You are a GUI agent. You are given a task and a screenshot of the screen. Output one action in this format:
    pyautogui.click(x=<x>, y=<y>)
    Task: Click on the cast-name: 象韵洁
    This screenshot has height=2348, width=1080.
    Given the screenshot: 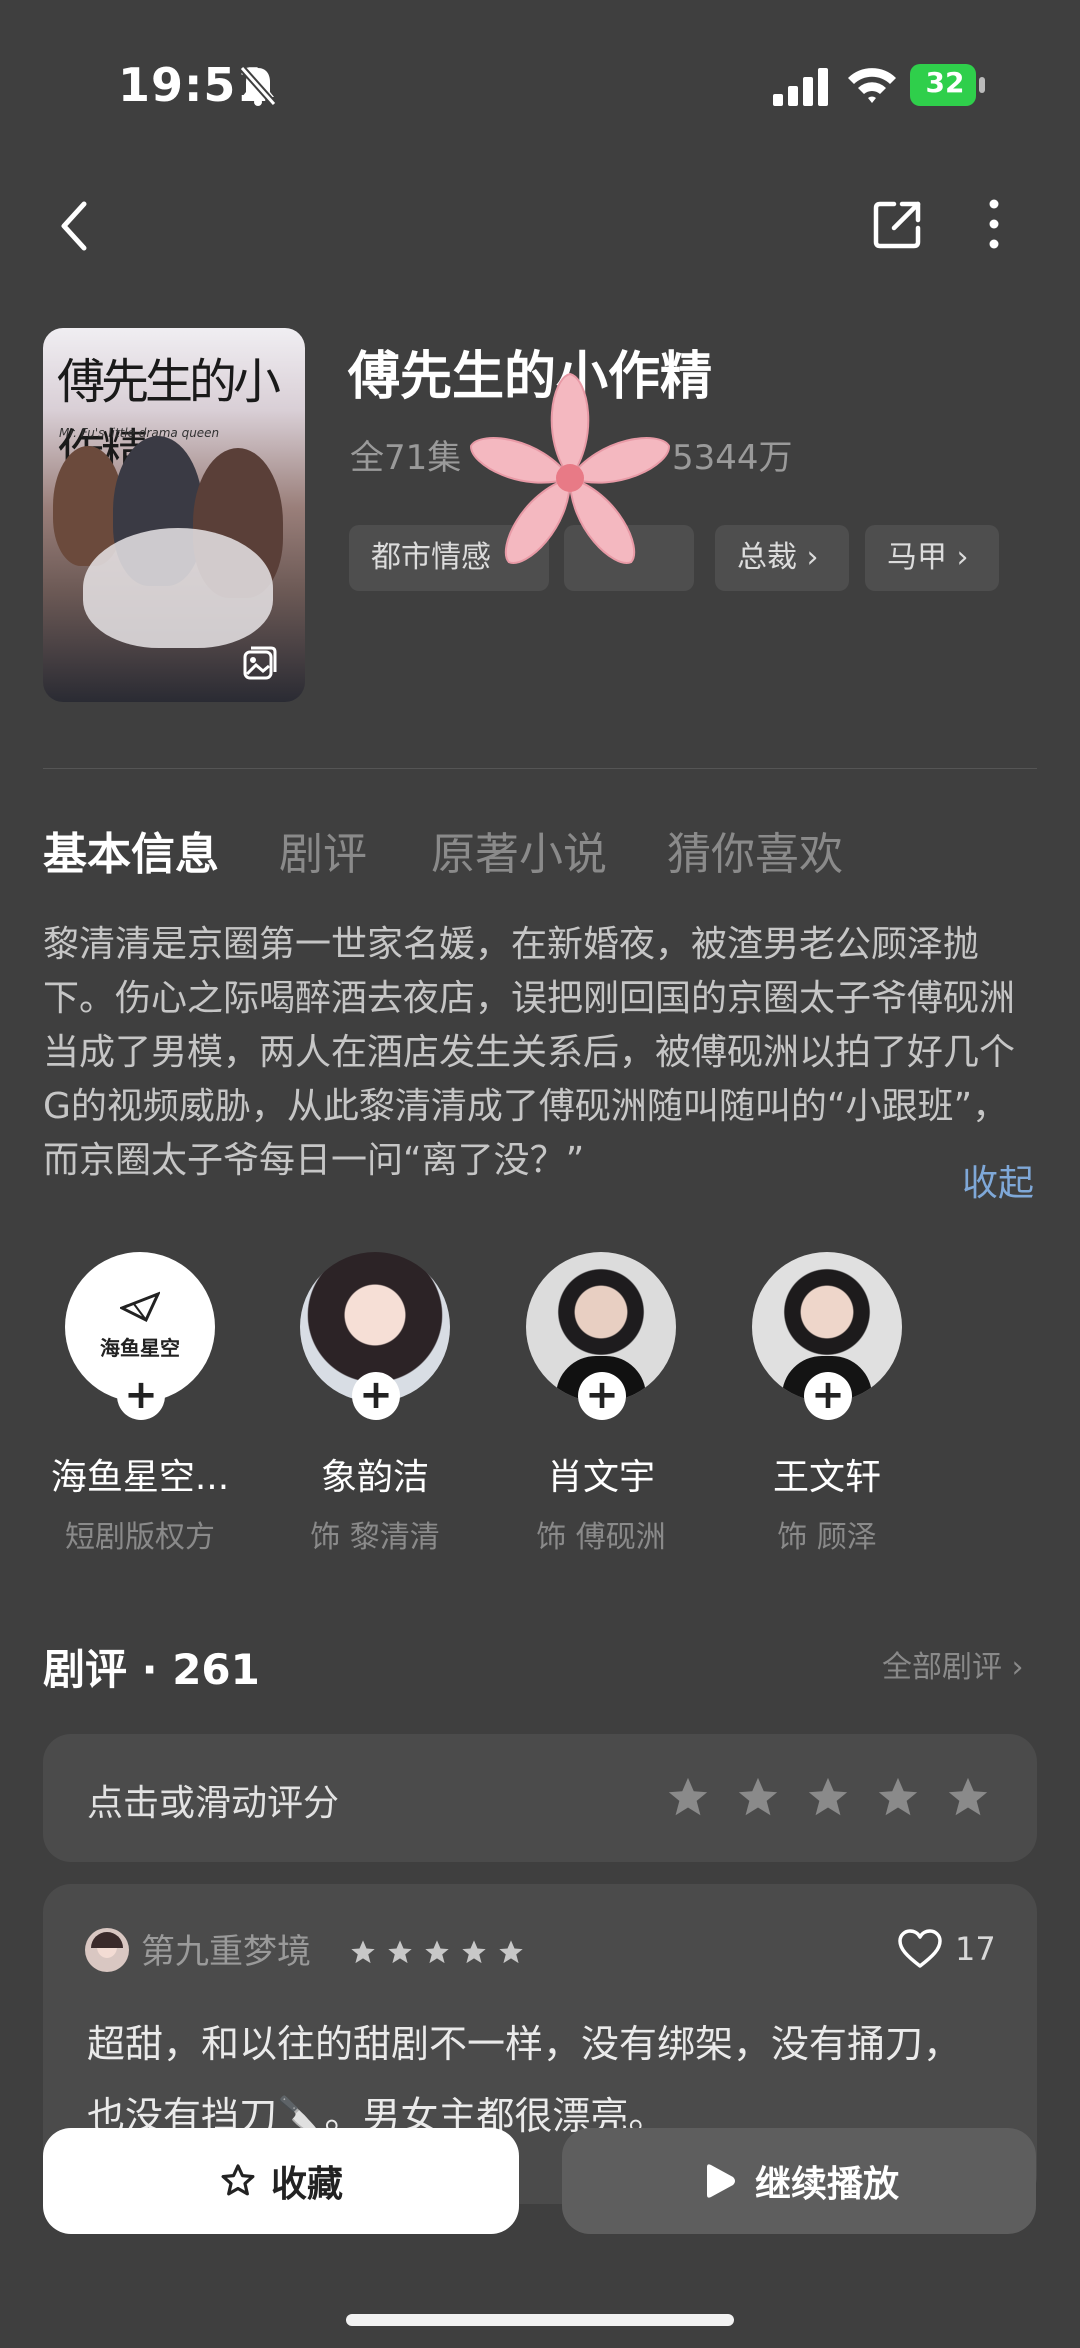 What is the action you would take?
    pyautogui.click(x=374, y=1477)
    